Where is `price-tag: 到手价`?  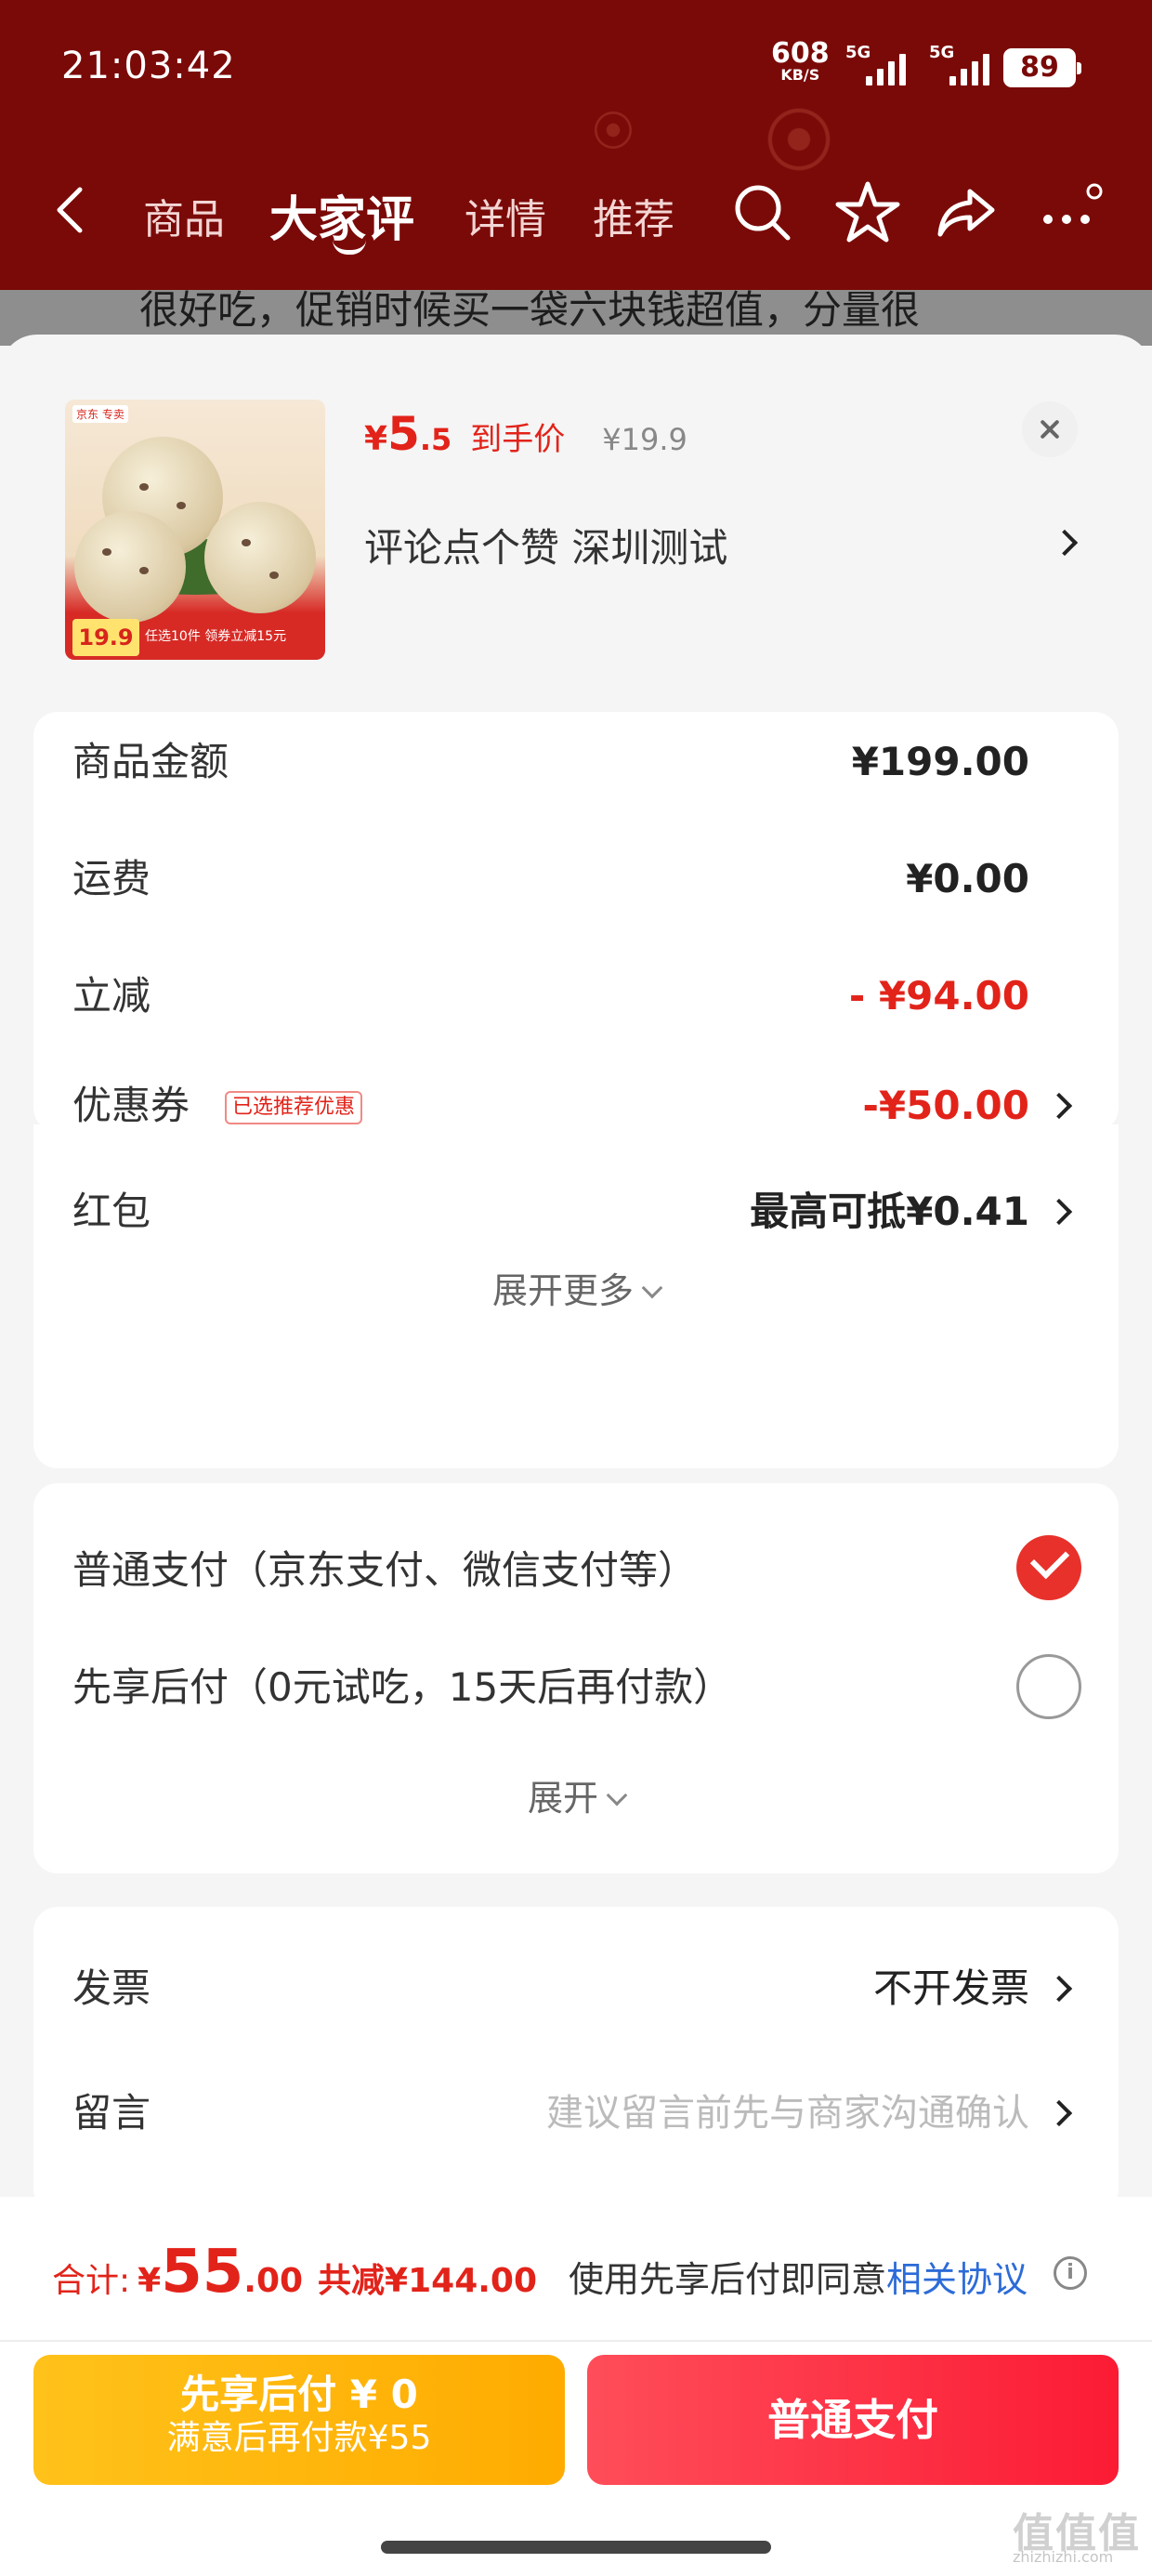
price-tag: 到手价 is located at coordinates (518, 439).